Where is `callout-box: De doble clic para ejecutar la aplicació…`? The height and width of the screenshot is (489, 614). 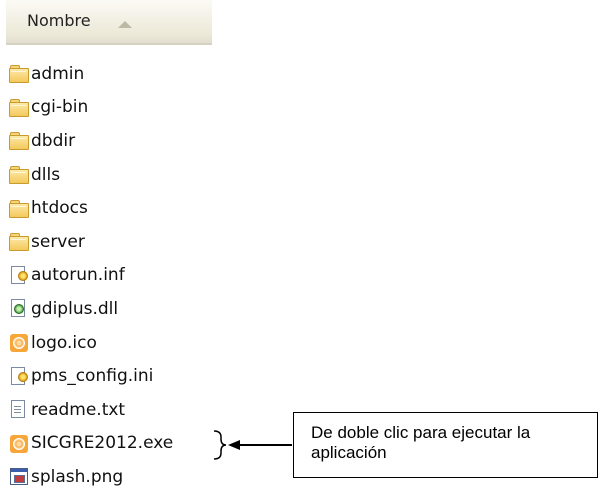
callout-box: De doble clic para ejecutar la aplicació… is located at coordinates (445, 445).